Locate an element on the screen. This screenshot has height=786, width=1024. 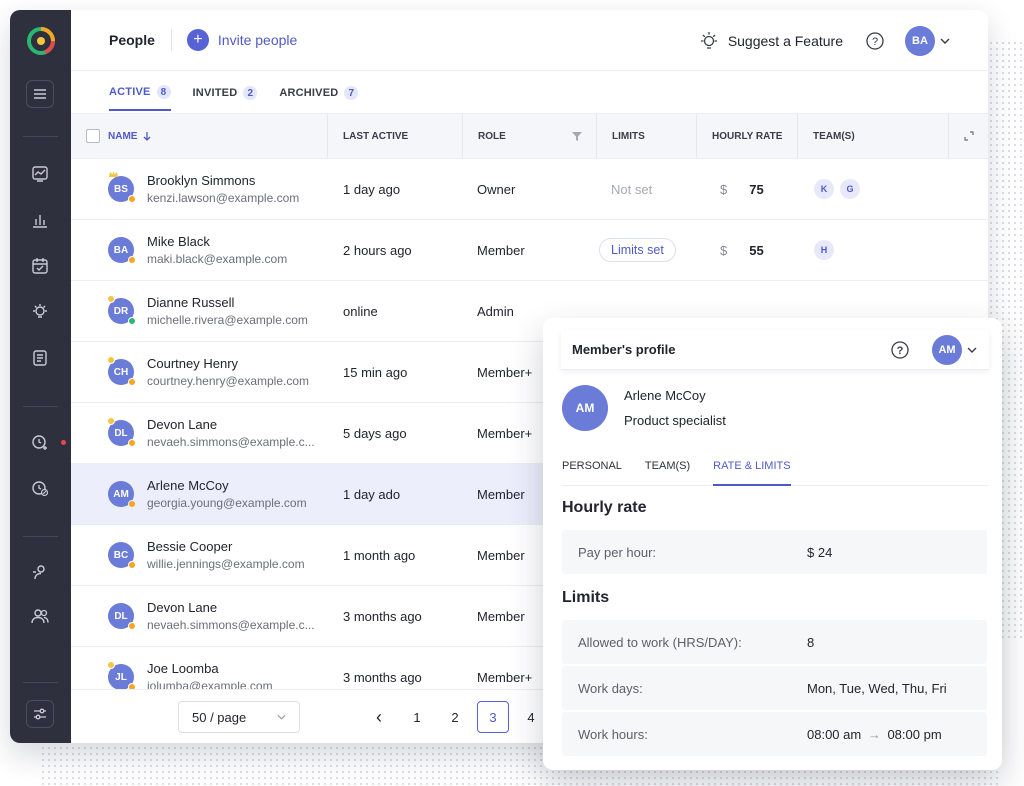
team-badge: K is located at coordinates (824, 189).